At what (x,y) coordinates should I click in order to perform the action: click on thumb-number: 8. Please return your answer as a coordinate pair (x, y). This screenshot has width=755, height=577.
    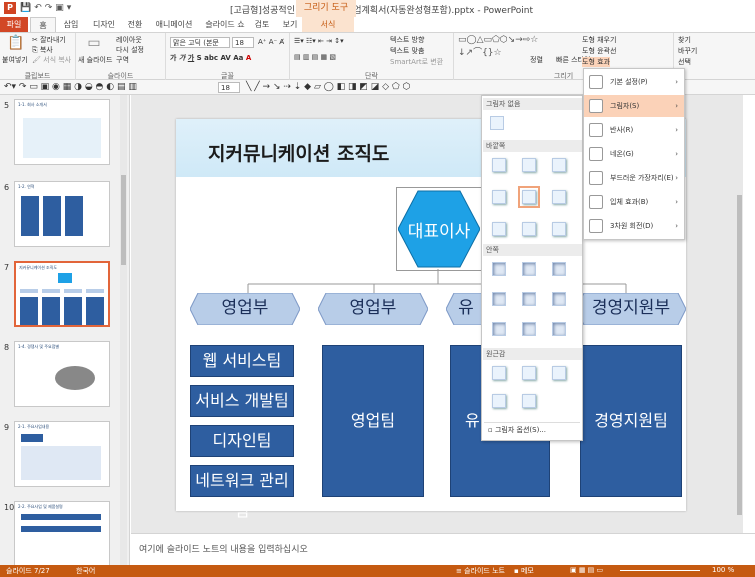
    Looking at the image, I should click on (7, 347).